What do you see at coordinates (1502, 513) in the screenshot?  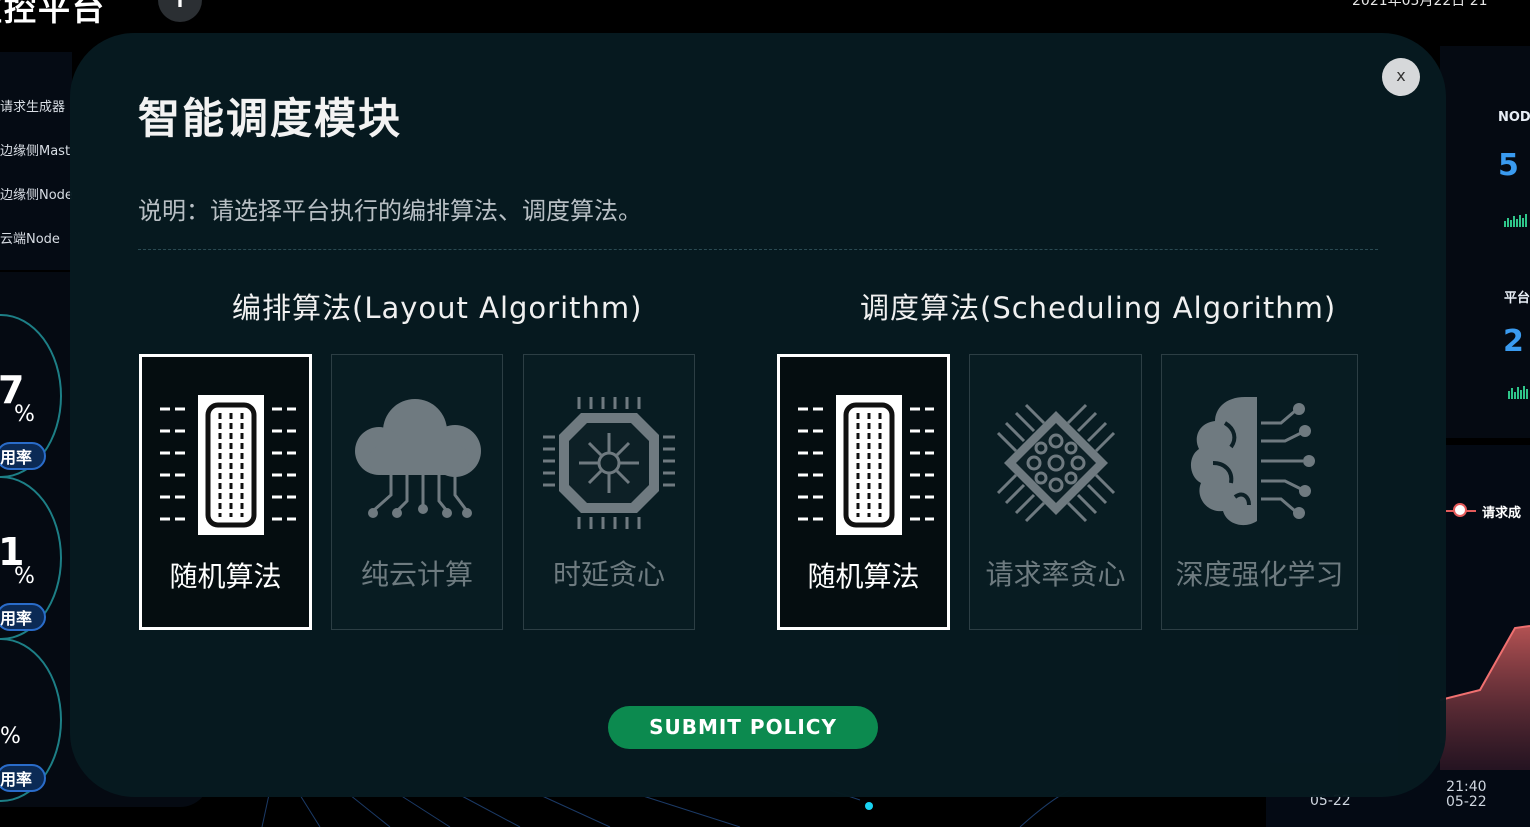 I see `legend-label: 请求成` at bounding box center [1502, 513].